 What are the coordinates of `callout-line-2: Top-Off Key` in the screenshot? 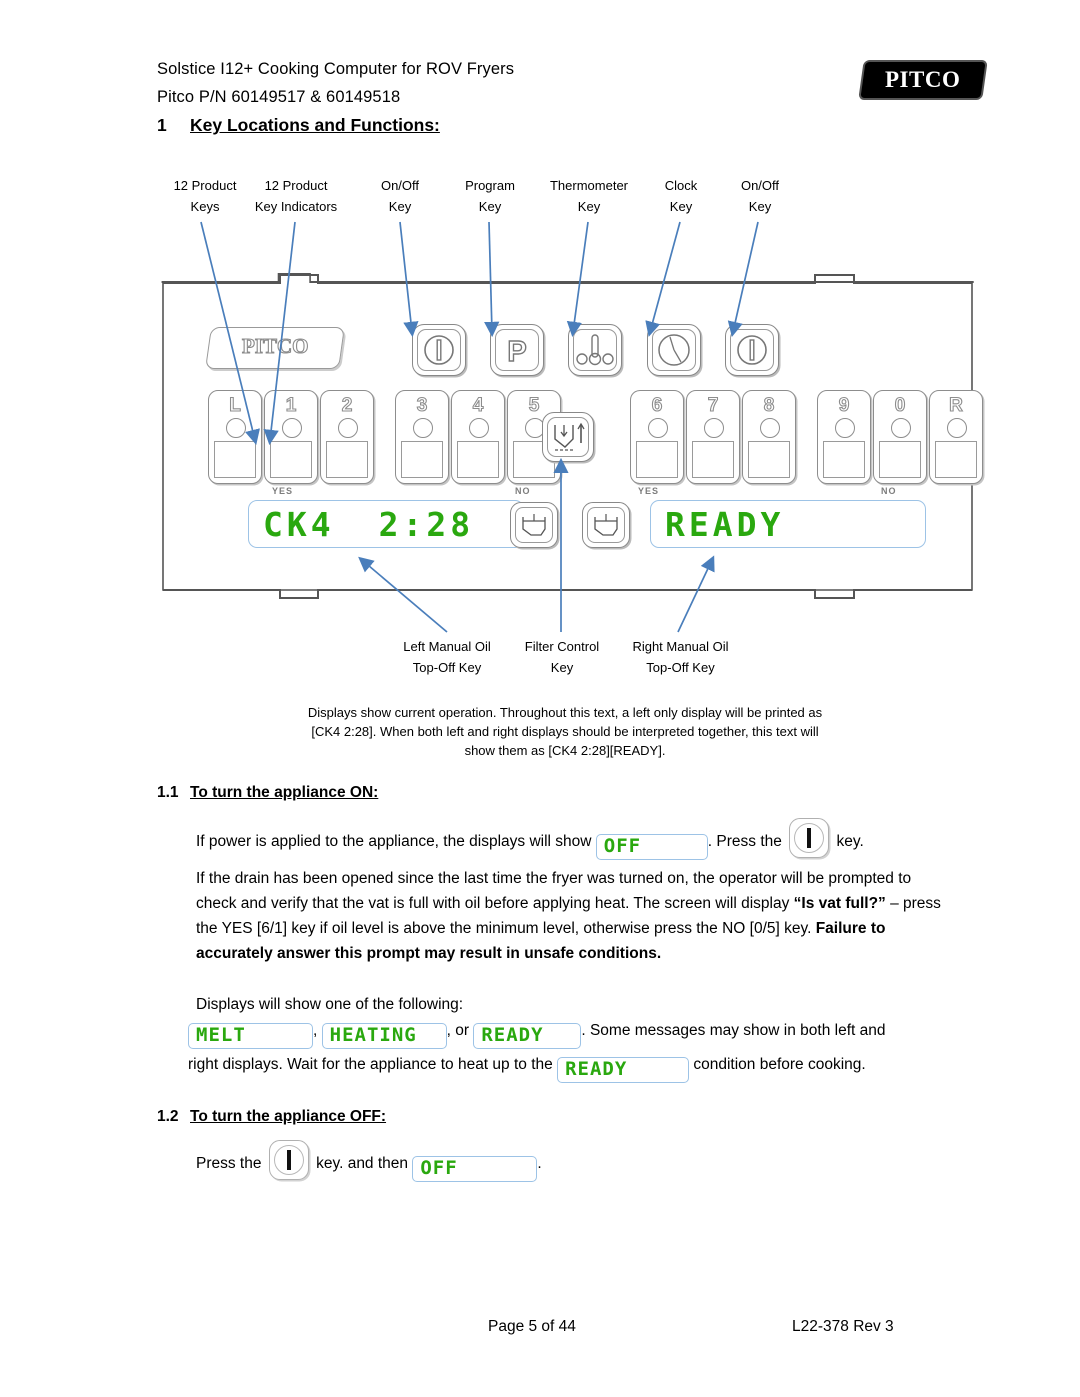 It's located at (680, 667).